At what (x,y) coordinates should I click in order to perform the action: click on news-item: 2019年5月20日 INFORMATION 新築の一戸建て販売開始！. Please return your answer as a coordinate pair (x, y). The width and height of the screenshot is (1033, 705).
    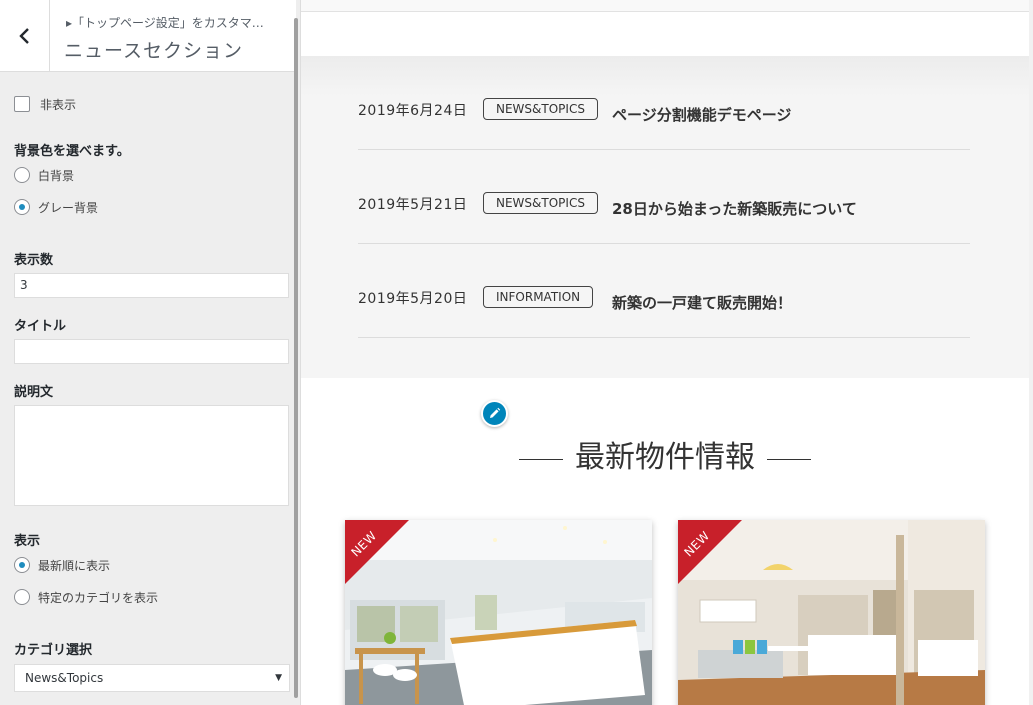
    Looking at the image, I should click on (664, 291).